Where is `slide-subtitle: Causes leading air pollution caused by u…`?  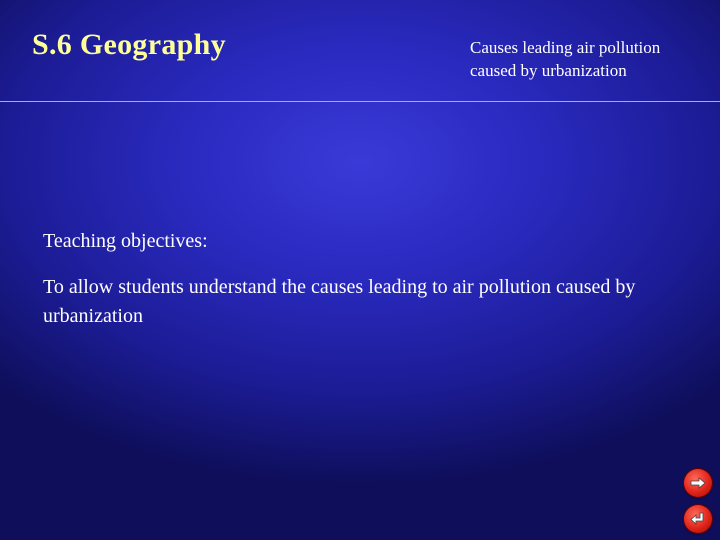
slide-subtitle: Causes leading air pollution caused by u… is located at coordinates (565, 59).